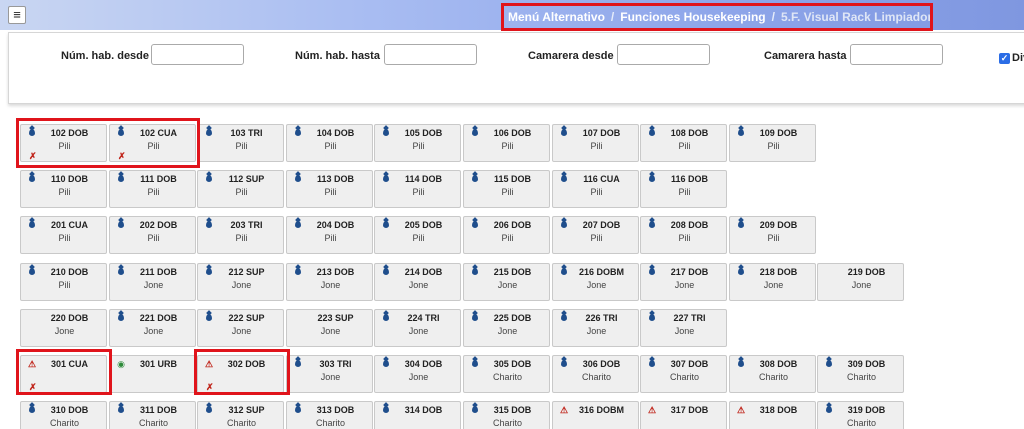 The height and width of the screenshot is (429, 1024). I want to click on room-card: 305 DOB Charito, so click(506, 374).